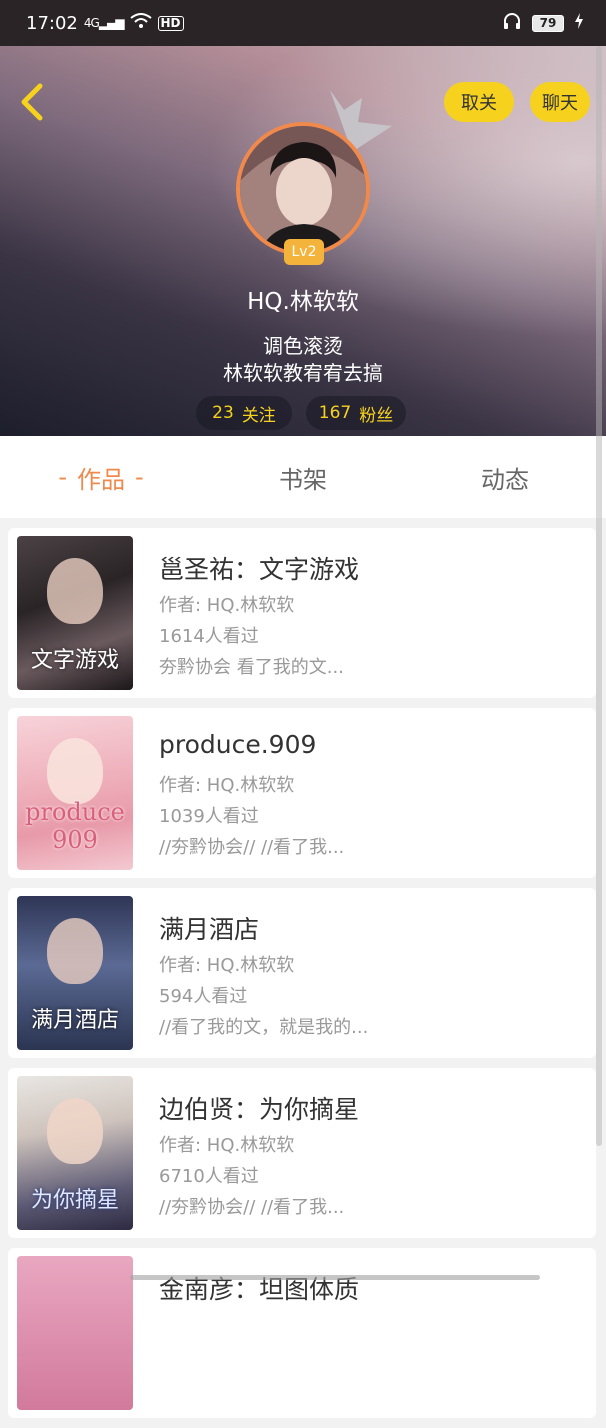 Image resolution: width=606 pixels, height=1428 pixels. Describe the element at coordinates (75, 826) in the screenshot. I see `cover-title: produce 909` at that location.